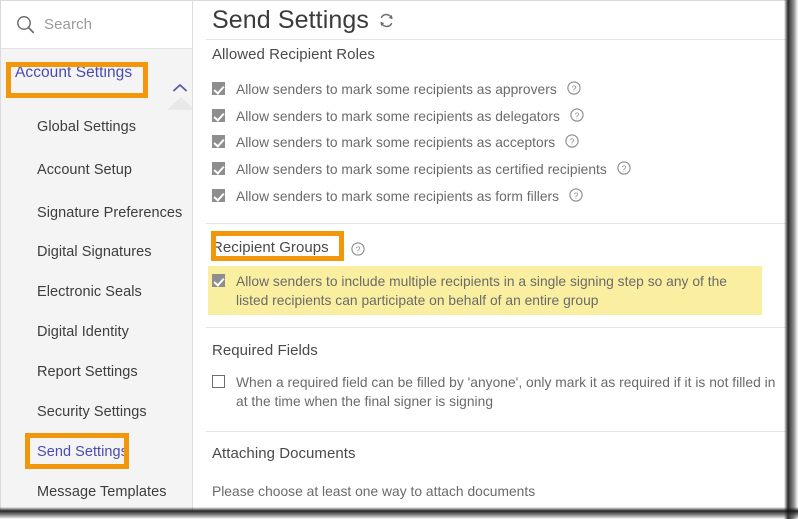 The image size is (798, 519). I want to click on sidebar-item-message-templates: Message Templates, so click(96, 490).